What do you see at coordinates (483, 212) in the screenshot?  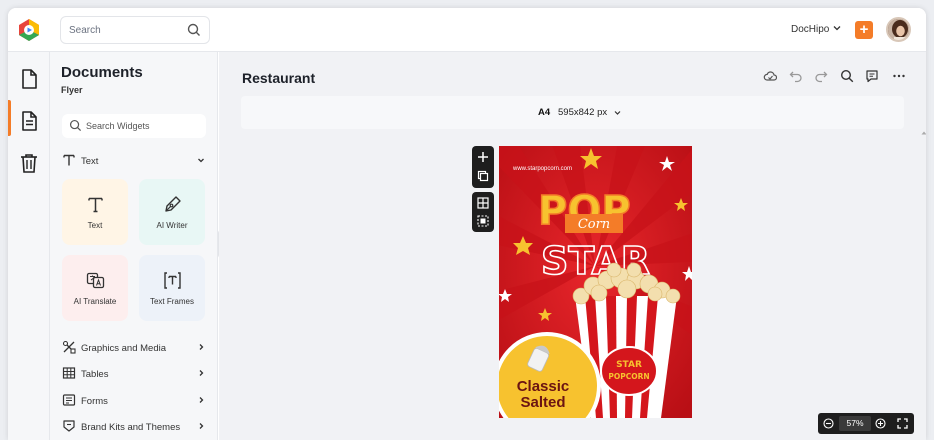 I see `page-tools-bottom` at bounding box center [483, 212].